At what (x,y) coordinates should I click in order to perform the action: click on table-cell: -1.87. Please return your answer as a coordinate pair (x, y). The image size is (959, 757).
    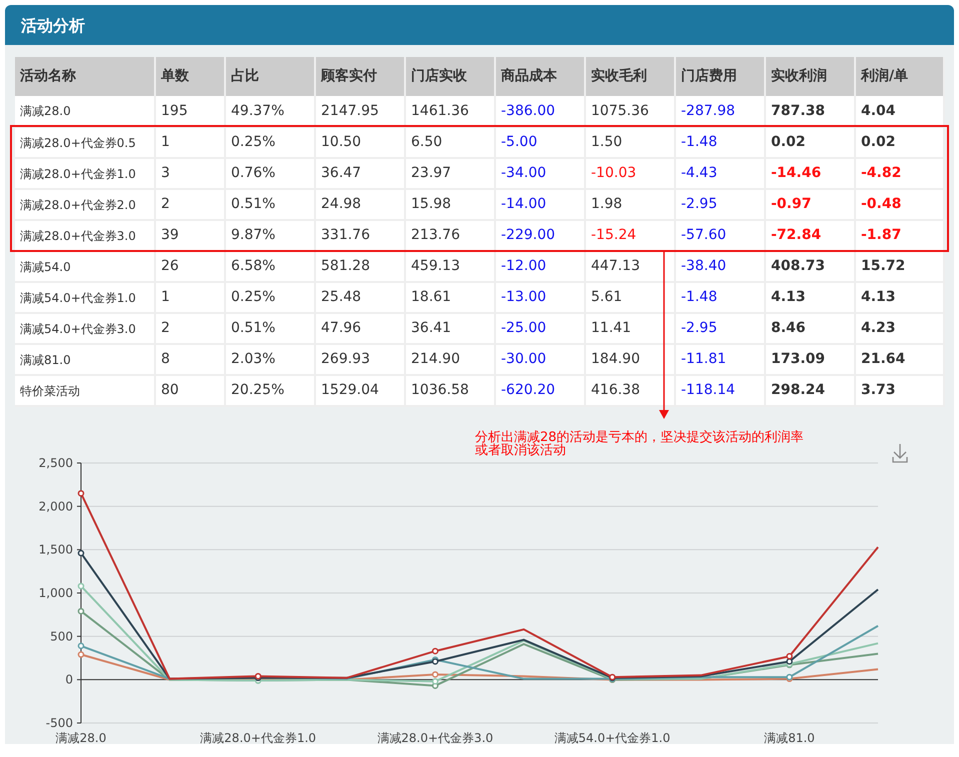
    Looking at the image, I should click on (899, 235).